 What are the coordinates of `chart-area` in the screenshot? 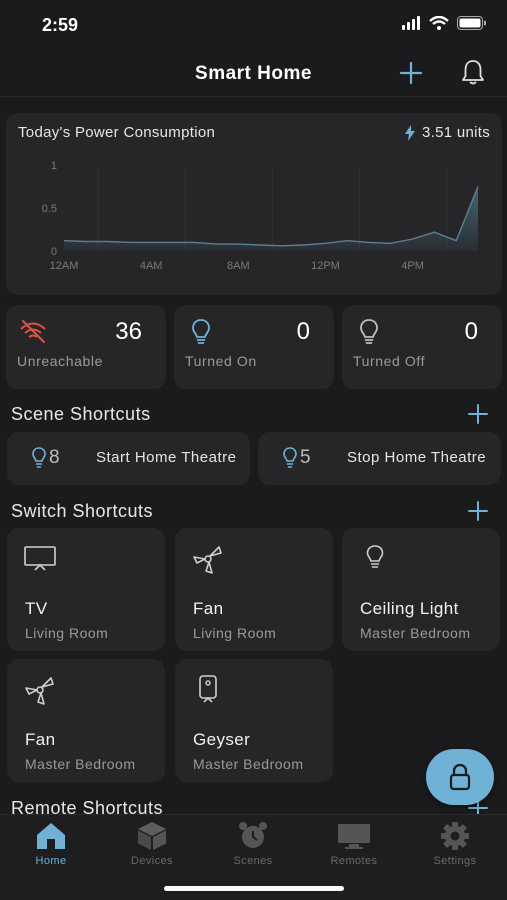 It's located at (271, 218).